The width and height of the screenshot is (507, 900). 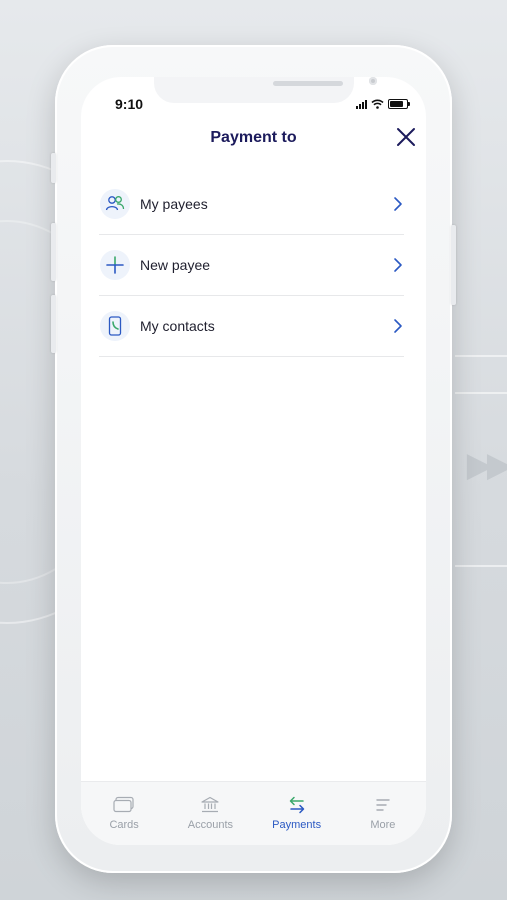 I want to click on menu-item-label: New payee, so click(x=175, y=265).